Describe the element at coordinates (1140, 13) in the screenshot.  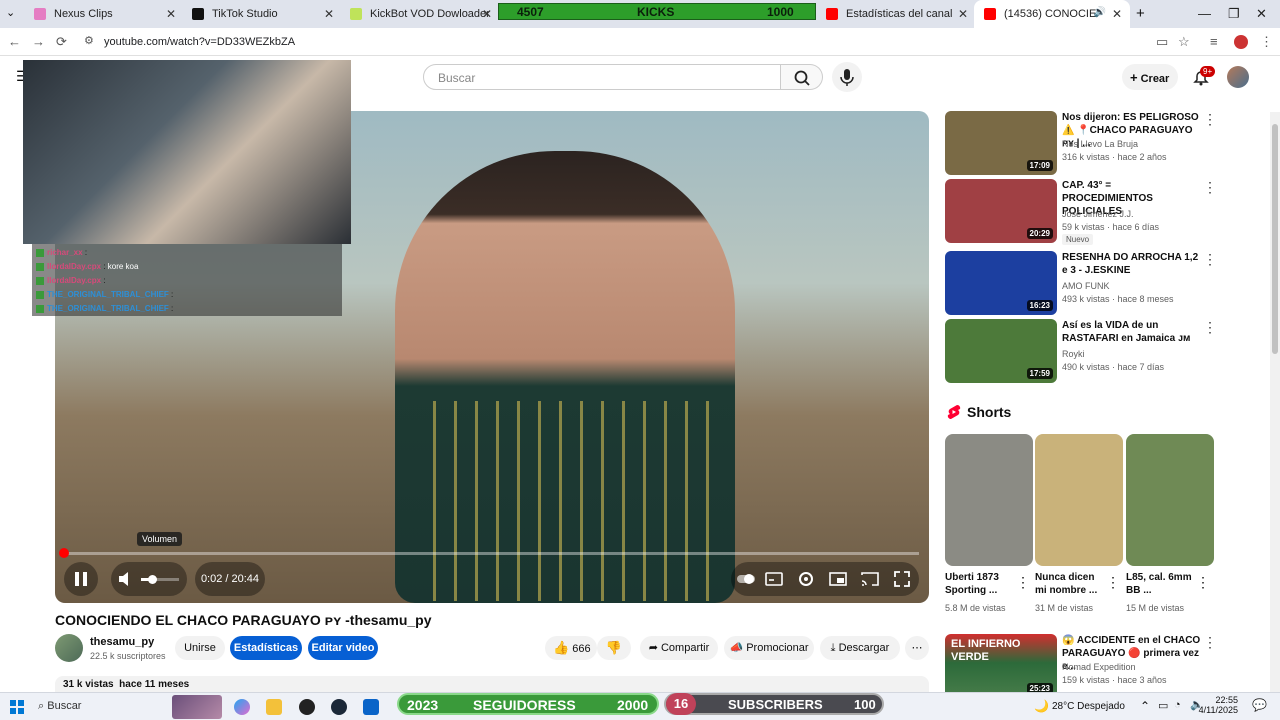
I see `new-tab-button: +` at that location.